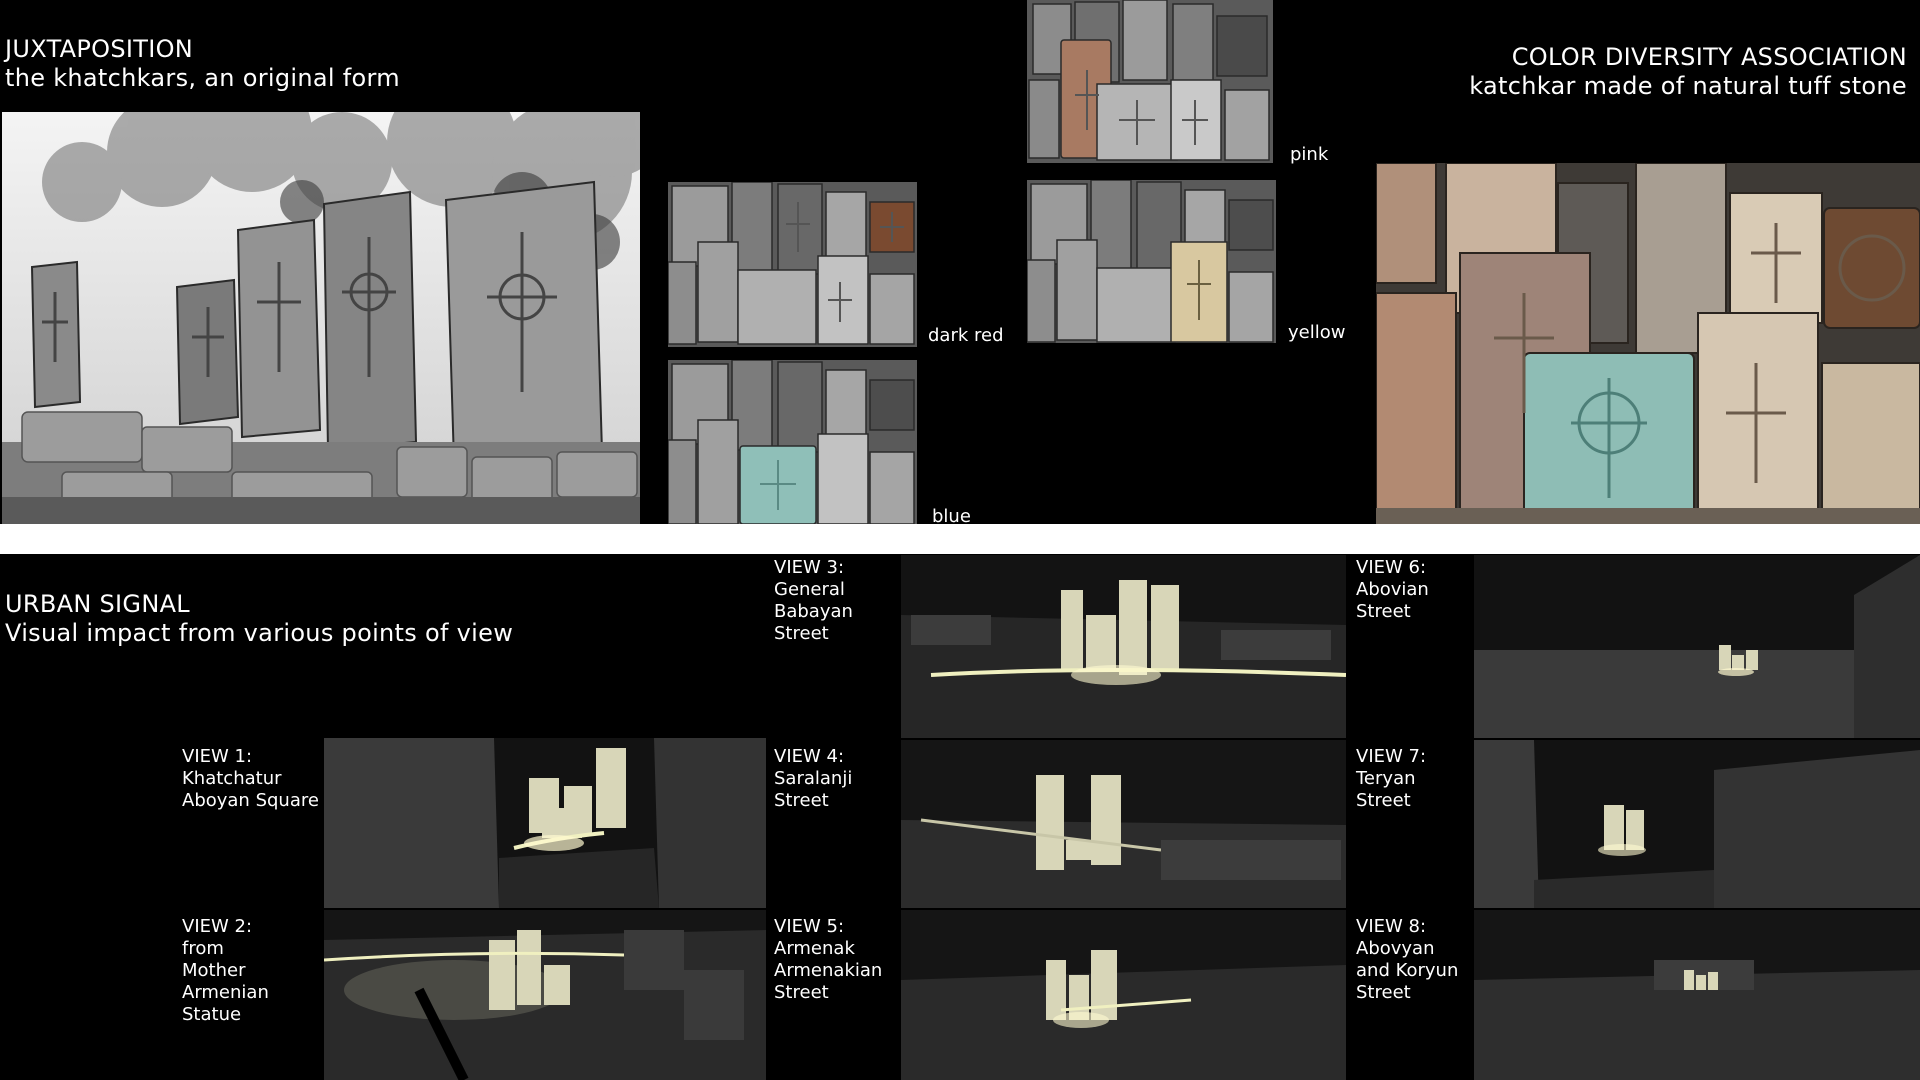  Describe the element at coordinates (1648, 343) in the screenshot. I see `khatchkar-color-photo` at that location.